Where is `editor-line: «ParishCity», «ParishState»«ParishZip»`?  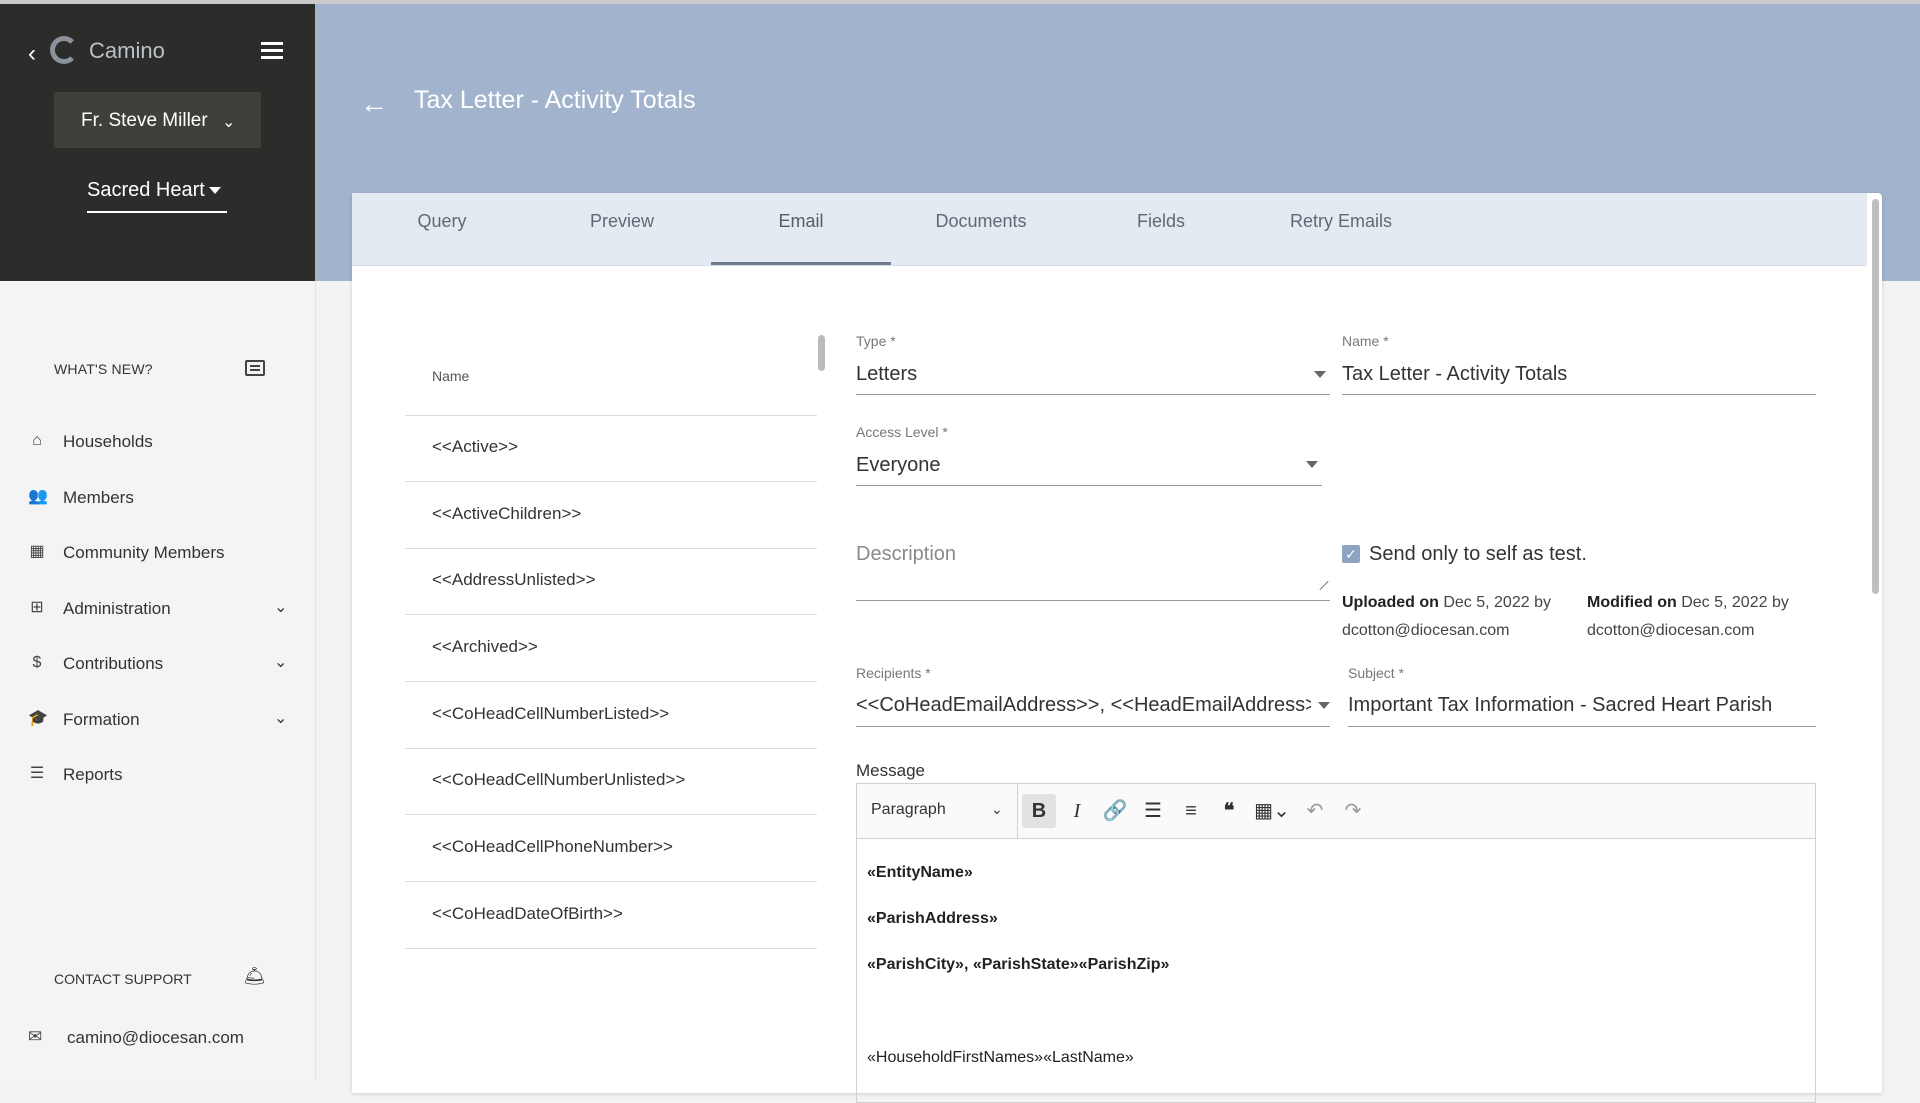
editor-line: «ParishCity», «ParishState»«ParishZip» is located at coordinates (1018, 964).